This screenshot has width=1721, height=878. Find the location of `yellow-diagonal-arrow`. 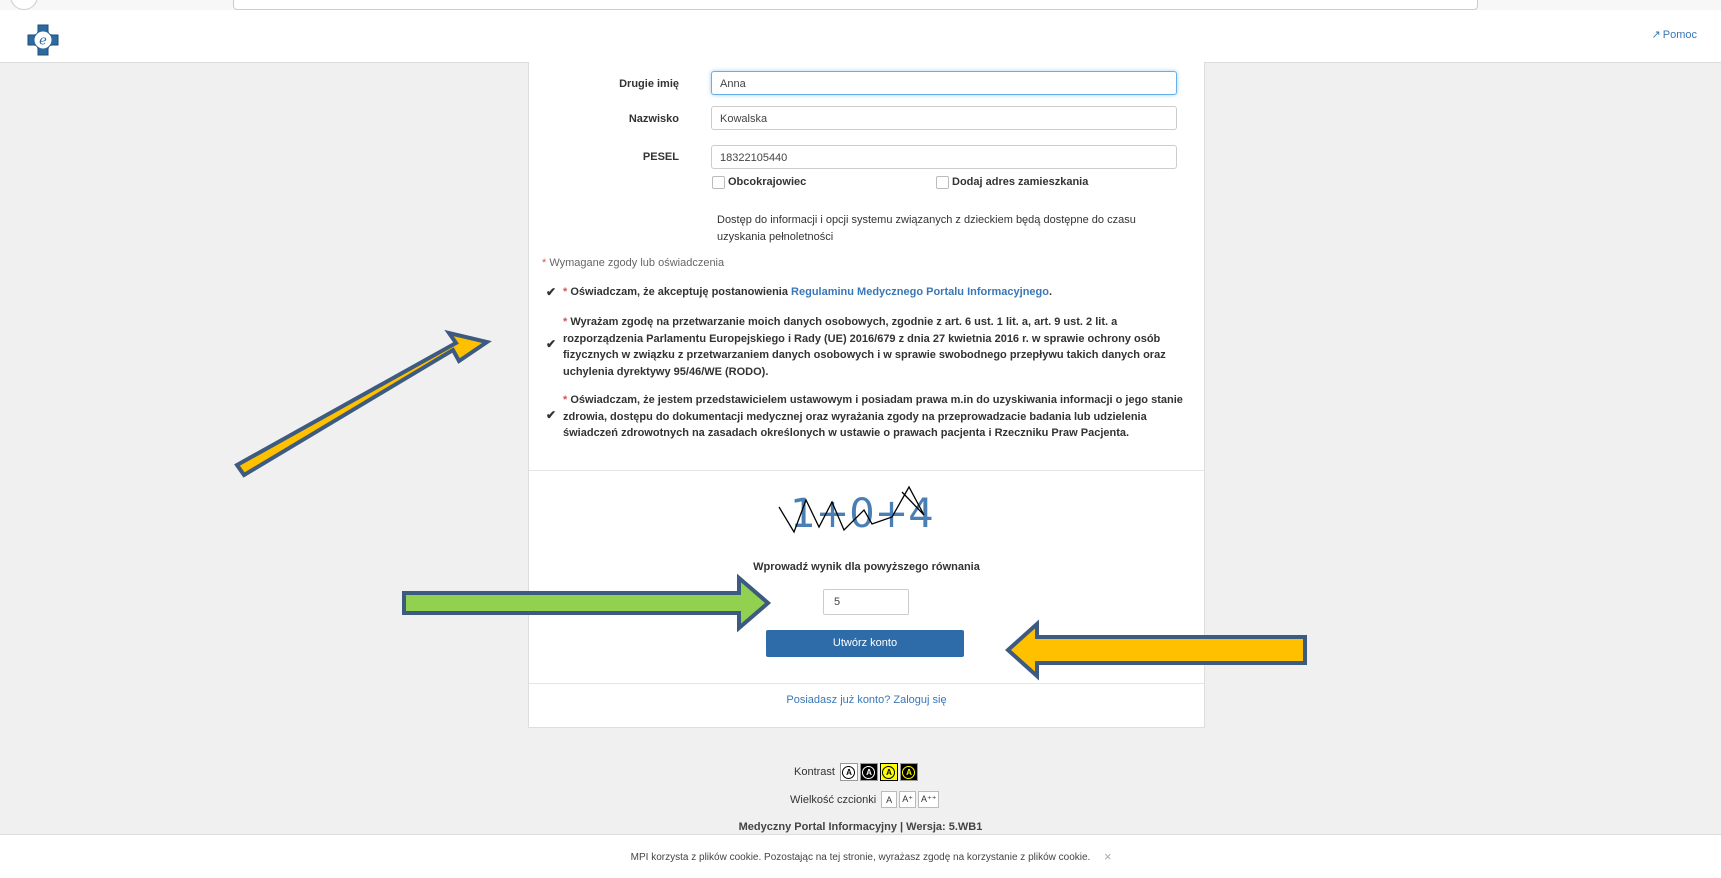

yellow-diagonal-arrow is located at coordinates (363, 403).